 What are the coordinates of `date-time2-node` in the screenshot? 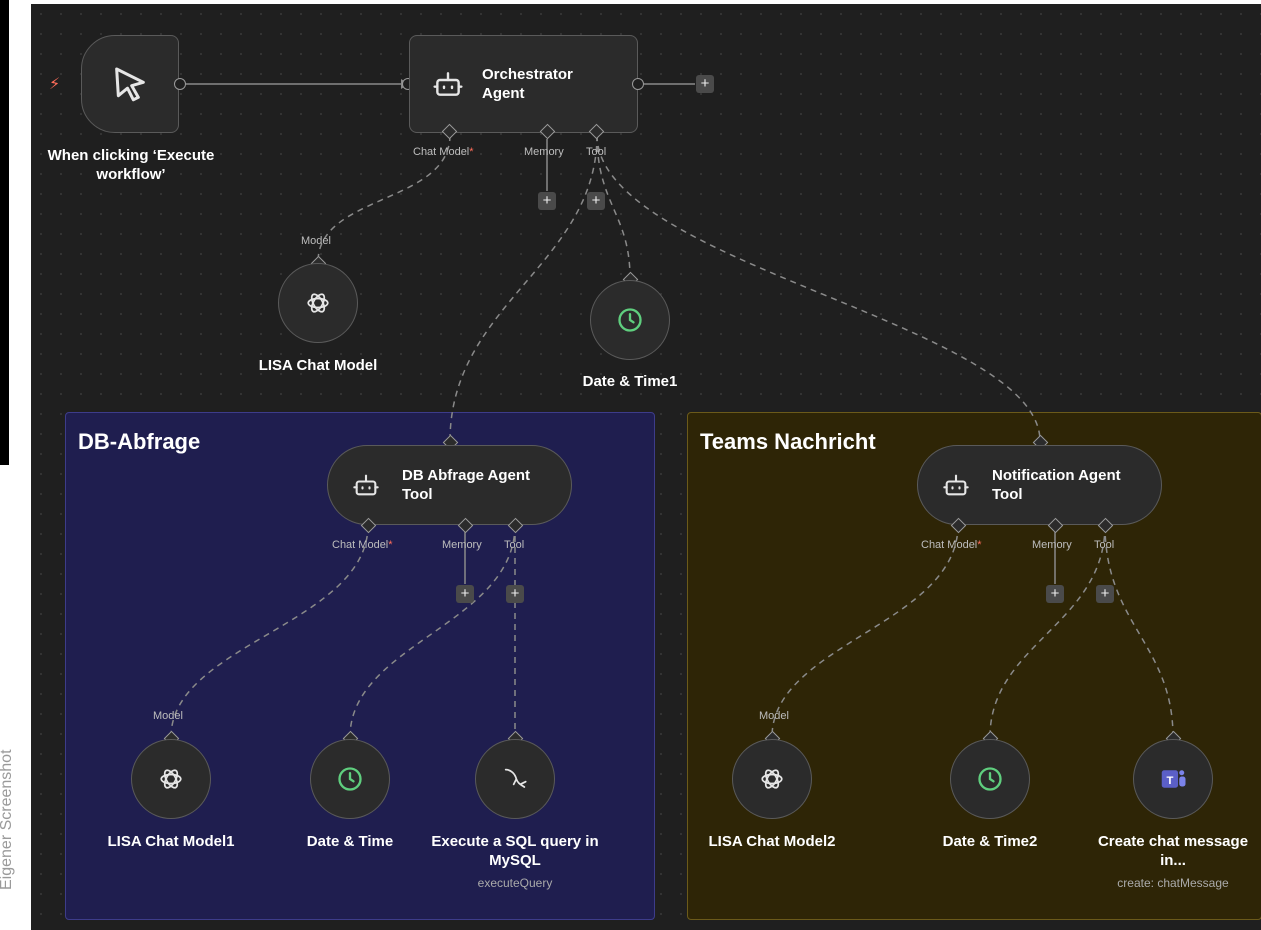 It's located at (990, 779).